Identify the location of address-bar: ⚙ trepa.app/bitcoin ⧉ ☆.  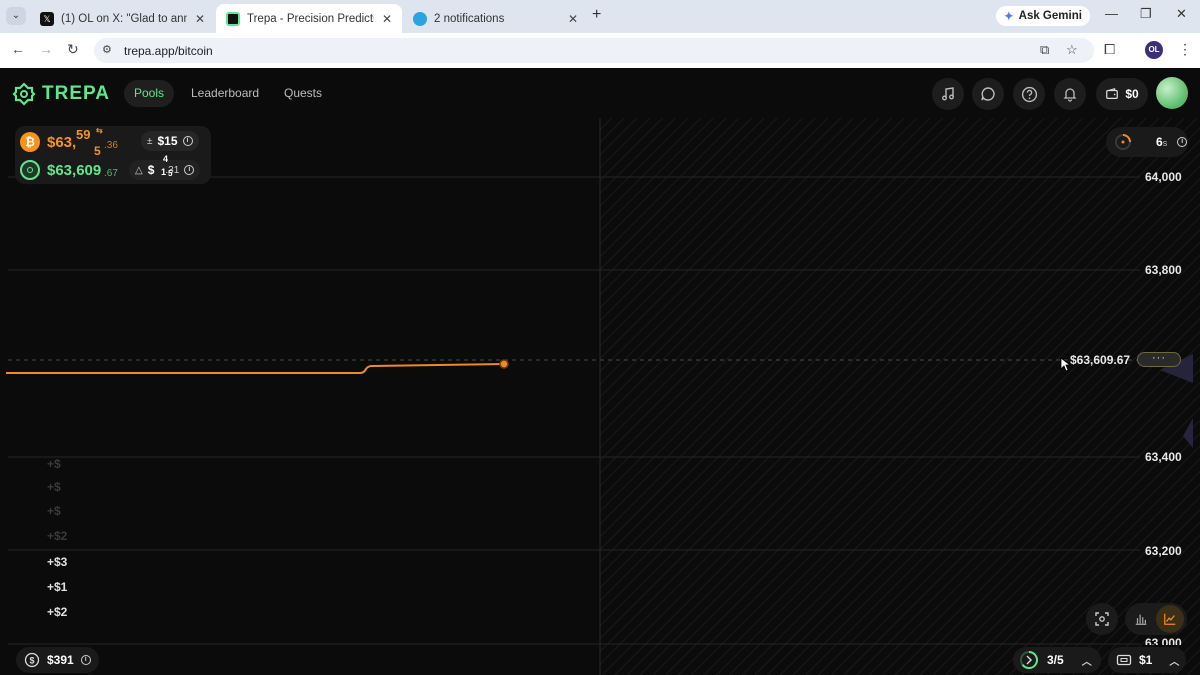
(594, 50).